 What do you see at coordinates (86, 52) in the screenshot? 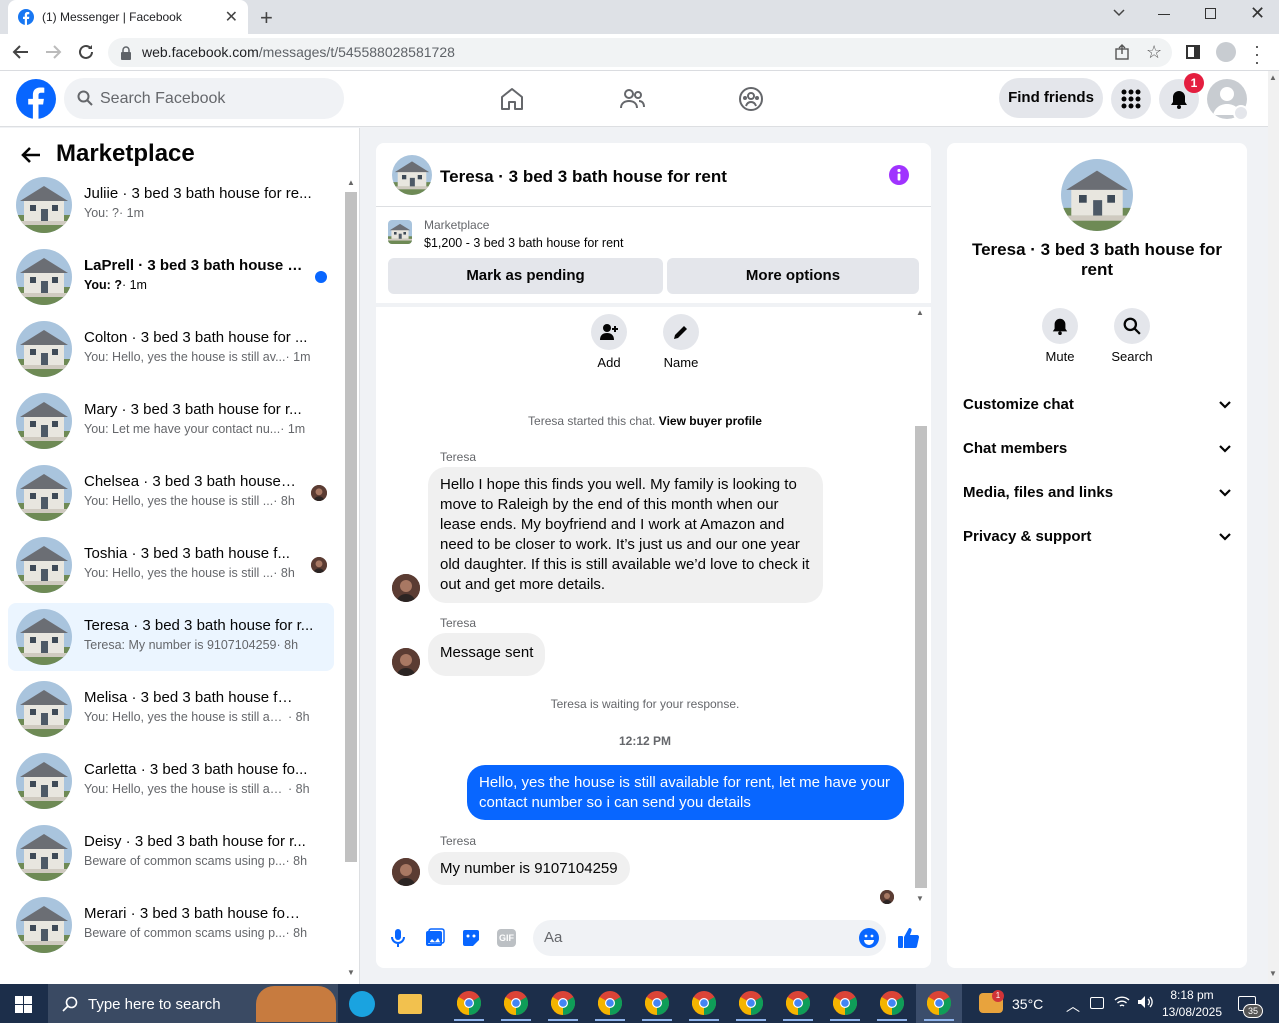
I see `reload-icon` at bounding box center [86, 52].